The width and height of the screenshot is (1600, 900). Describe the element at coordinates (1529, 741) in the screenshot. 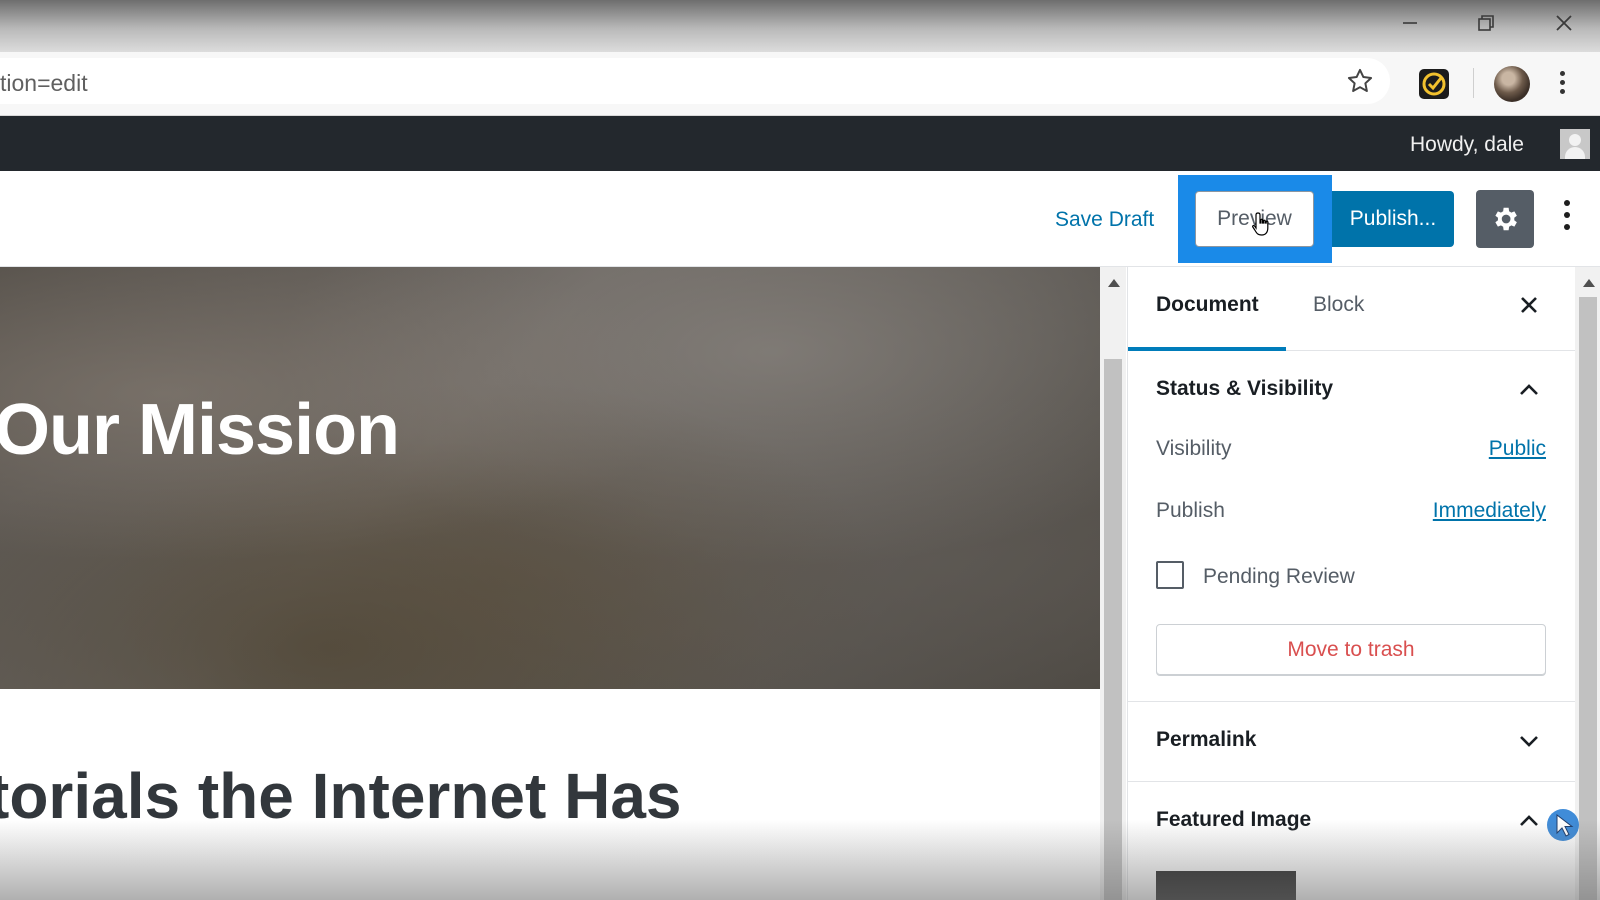

I see `chevron-down-icon` at that location.